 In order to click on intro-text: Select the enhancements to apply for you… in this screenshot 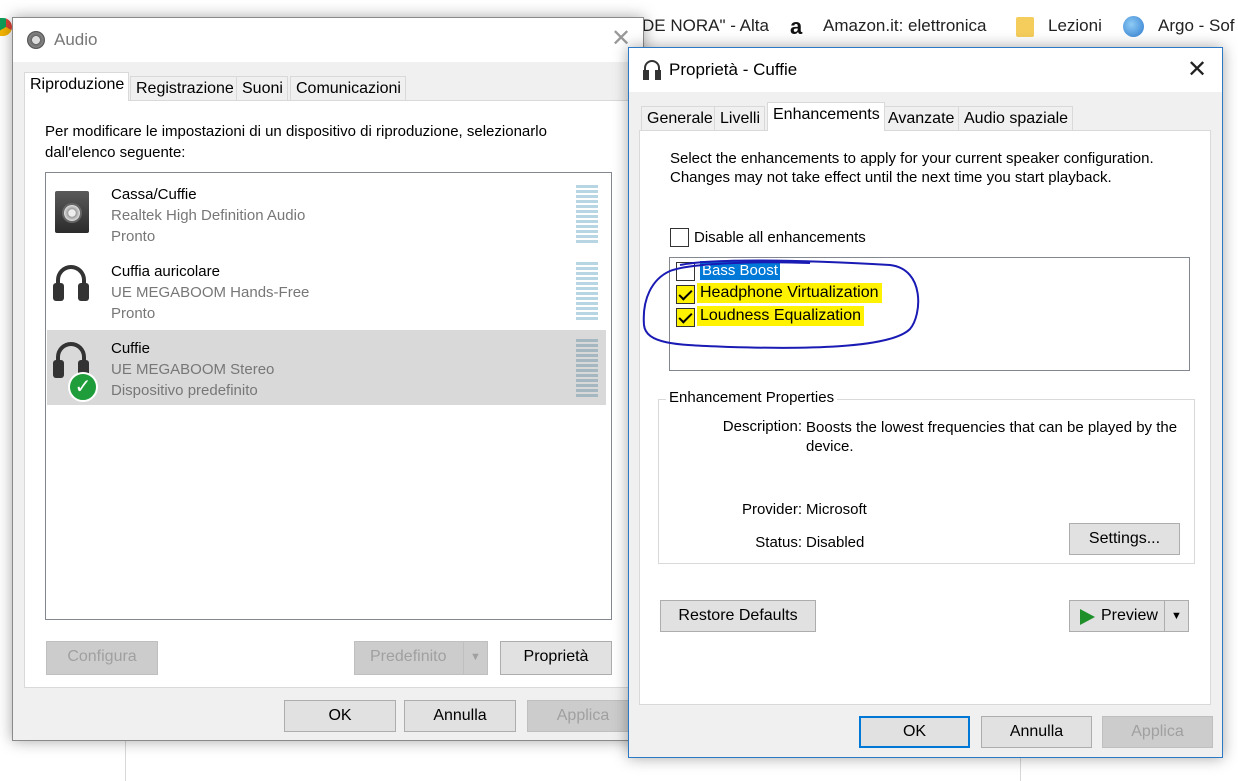, I will do `click(912, 168)`.